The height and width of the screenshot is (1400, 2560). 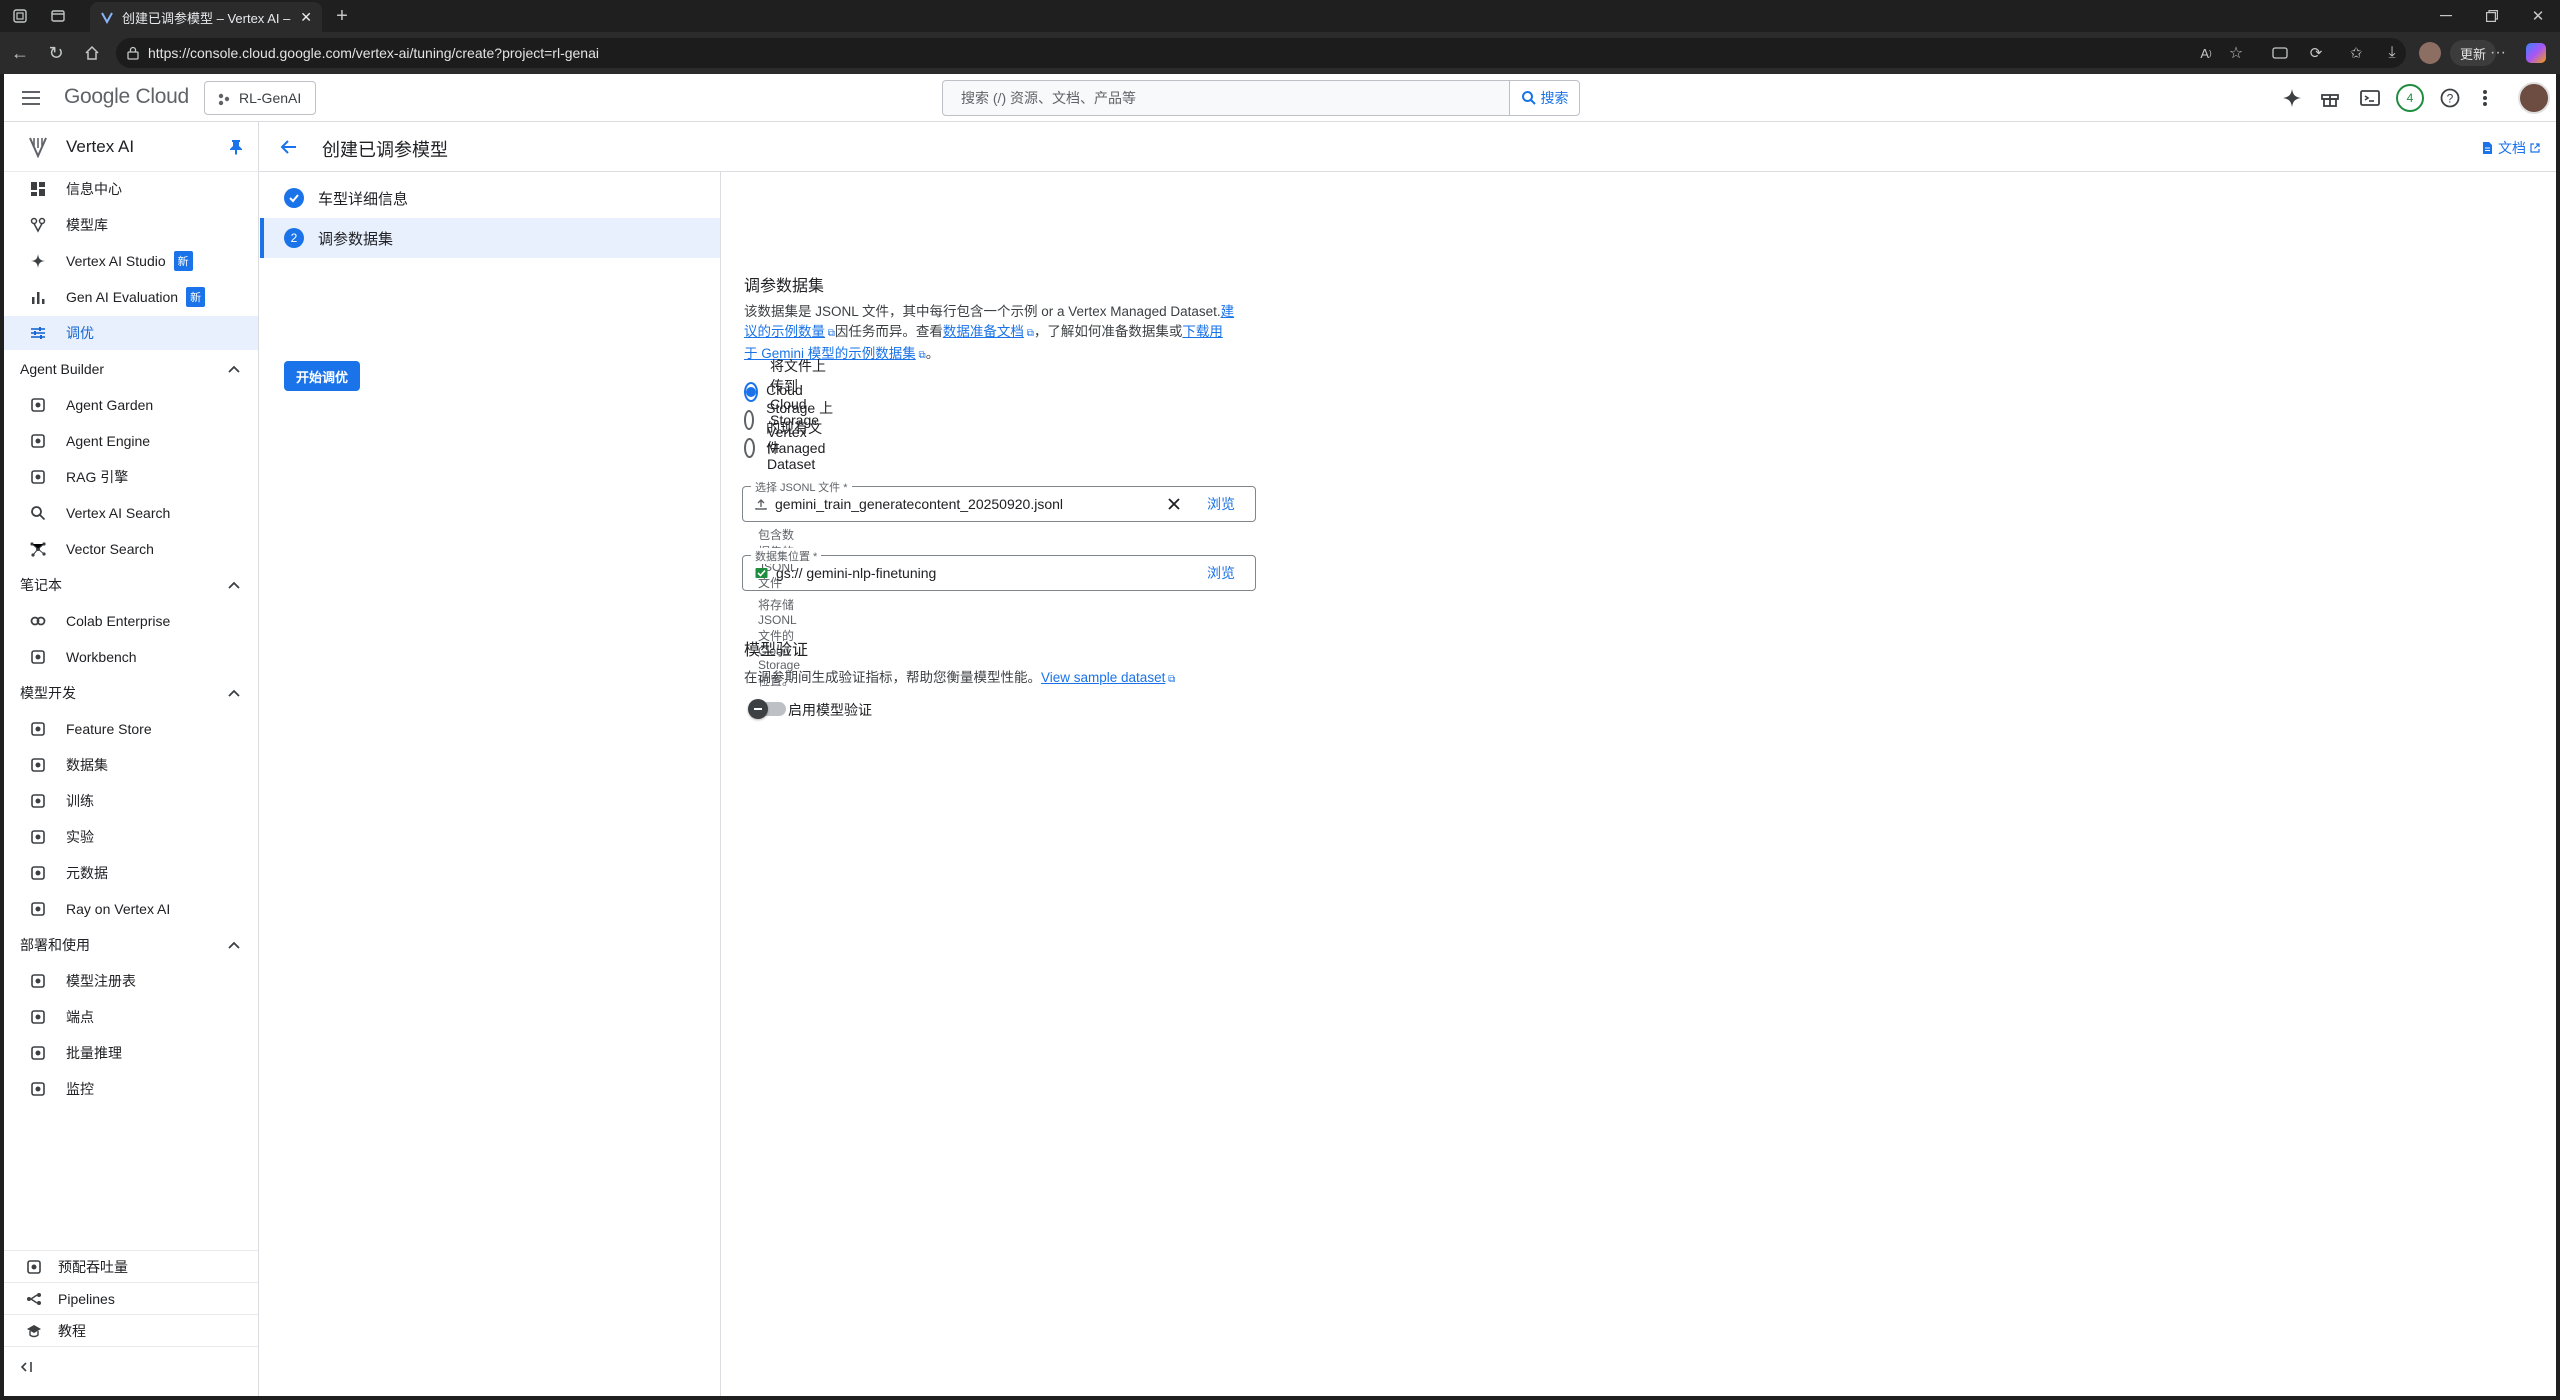 What do you see at coordinates (206, 17) in the screenshot?
I see `browser-tab-active: 创建已调参模型 – Vertex AI – RL-G ✕` at bounding box center [206, 17].